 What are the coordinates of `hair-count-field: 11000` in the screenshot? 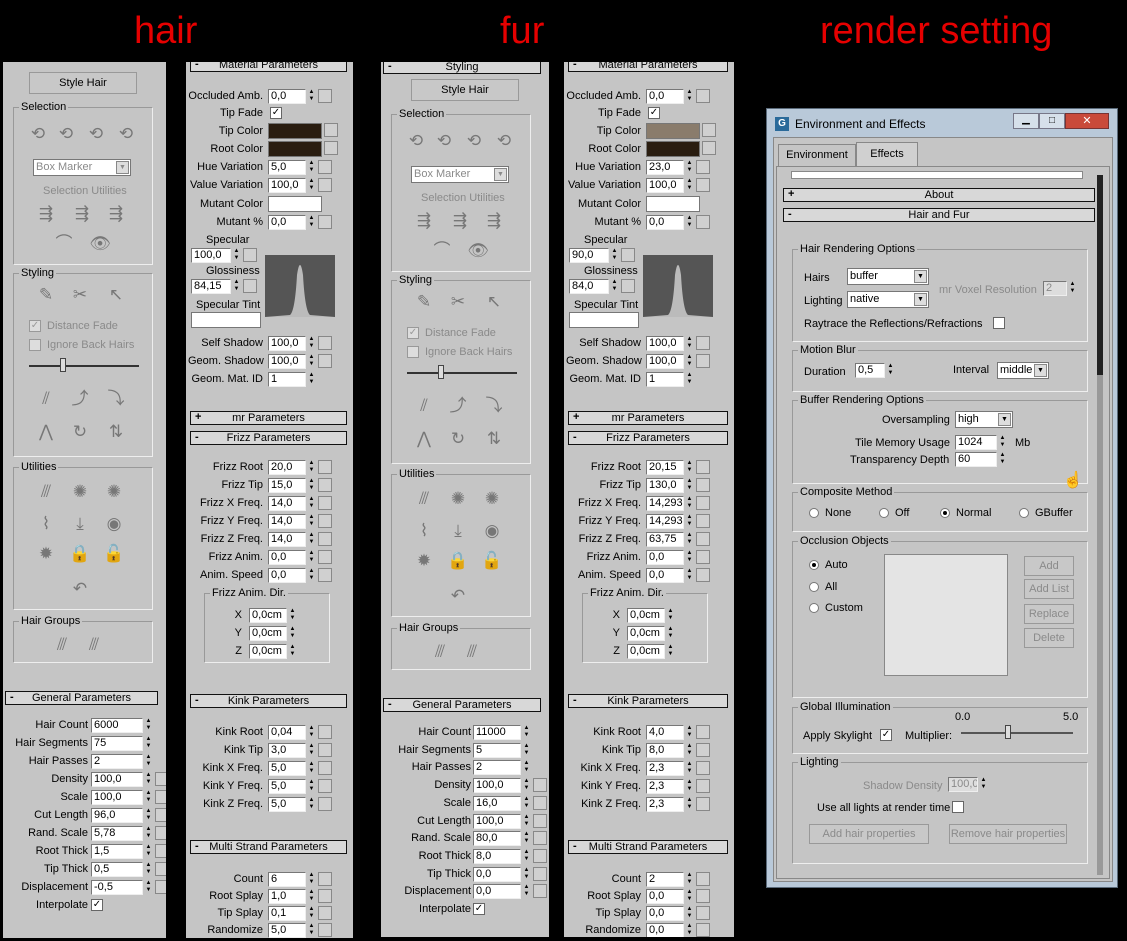 It's located at (497, 732).